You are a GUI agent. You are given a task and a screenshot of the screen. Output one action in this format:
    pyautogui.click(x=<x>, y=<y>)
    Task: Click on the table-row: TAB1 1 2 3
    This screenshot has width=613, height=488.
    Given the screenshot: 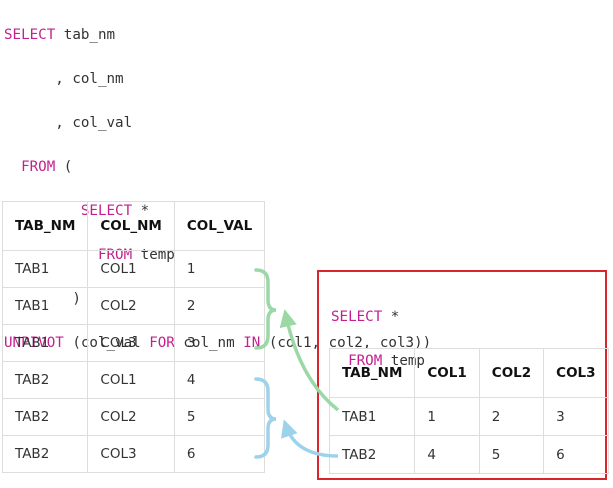 What is the action you would take?
    pyautogui.click(x=468, y=416)
    